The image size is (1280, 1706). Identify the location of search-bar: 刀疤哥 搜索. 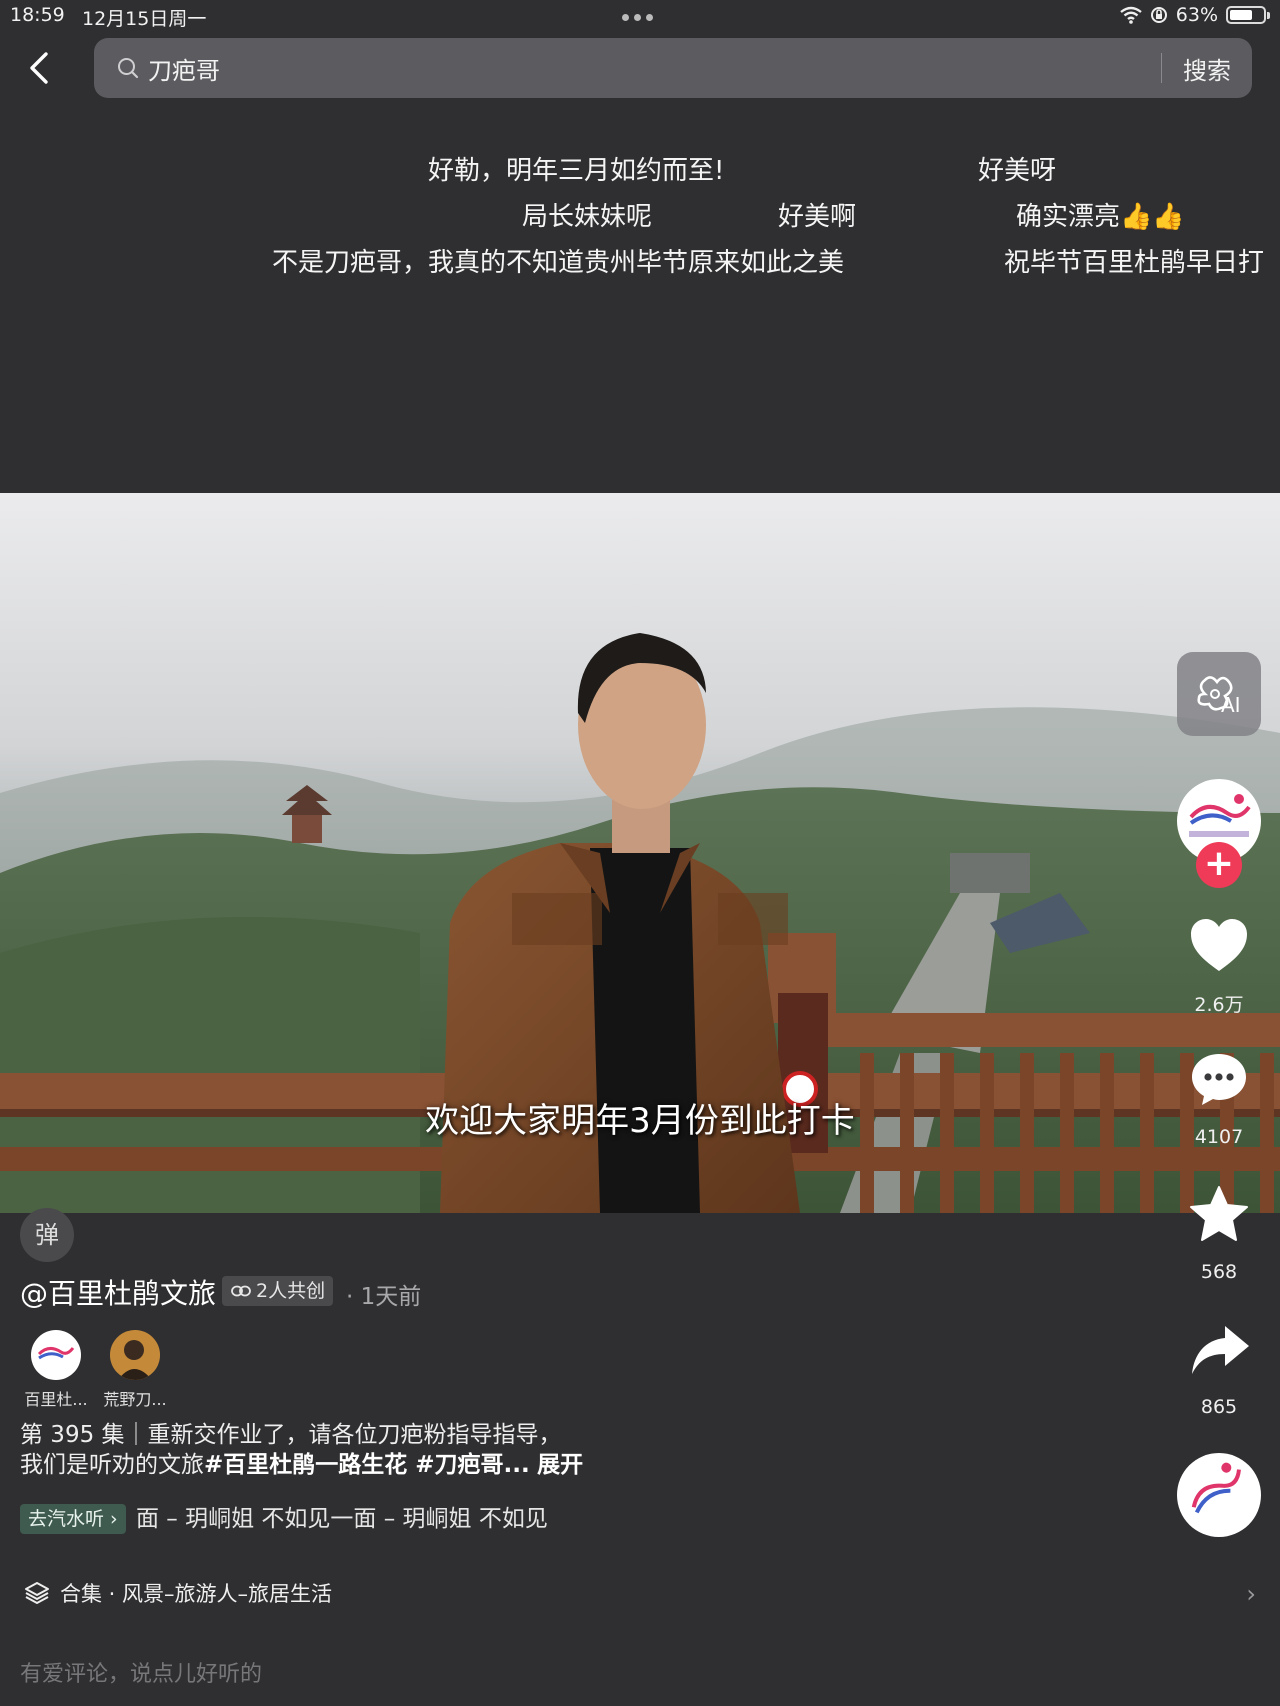
(673, 68).